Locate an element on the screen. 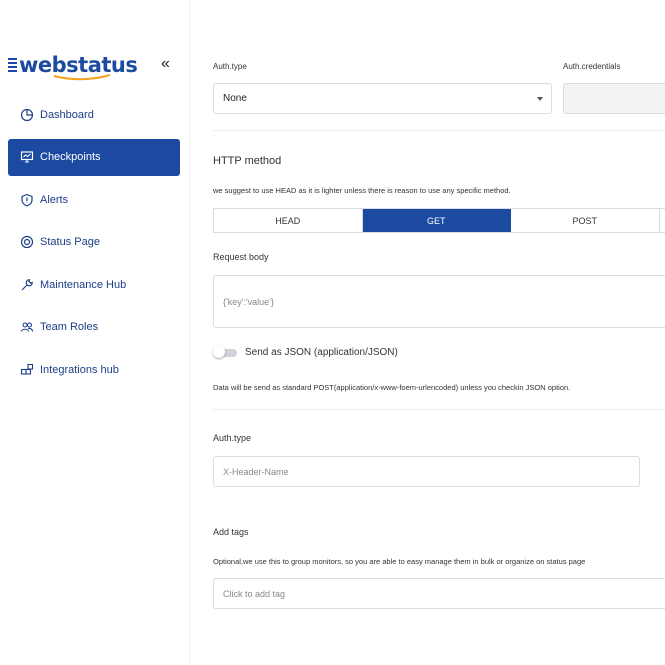  auth-header-label: Auth.type is located at coordinates (232, 438).